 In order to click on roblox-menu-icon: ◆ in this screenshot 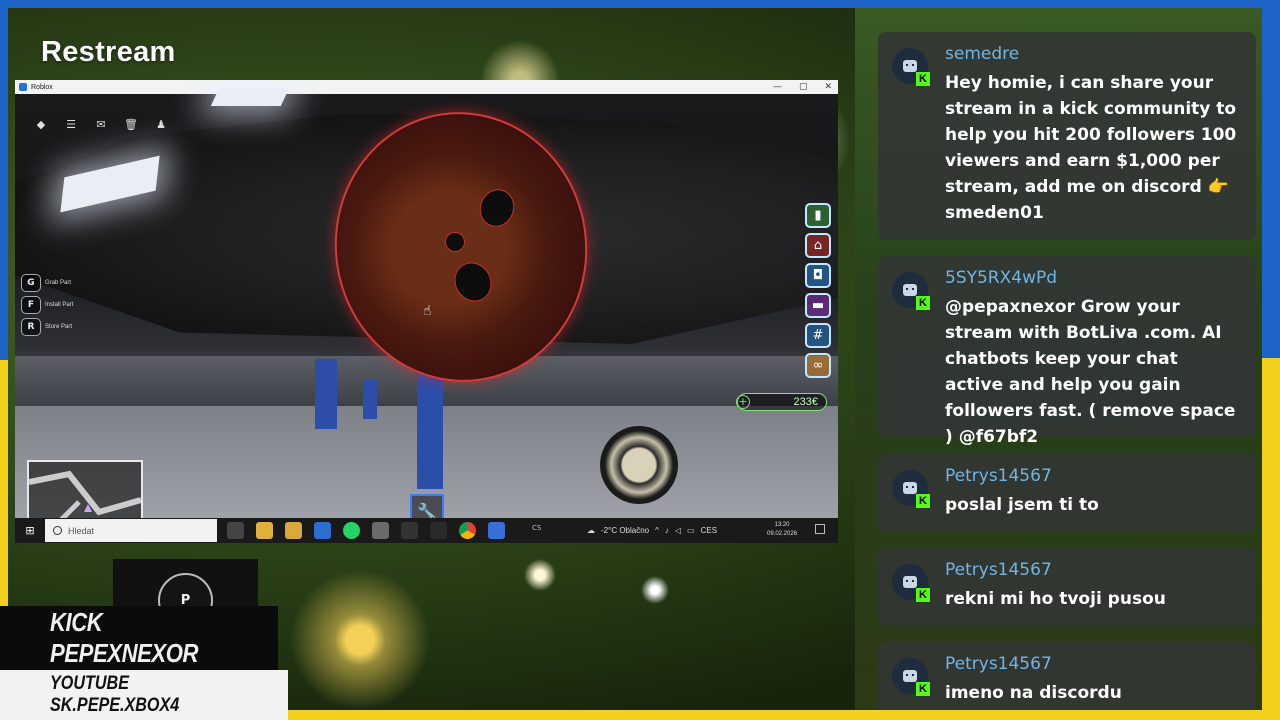, I will do `click(41, 124)`.